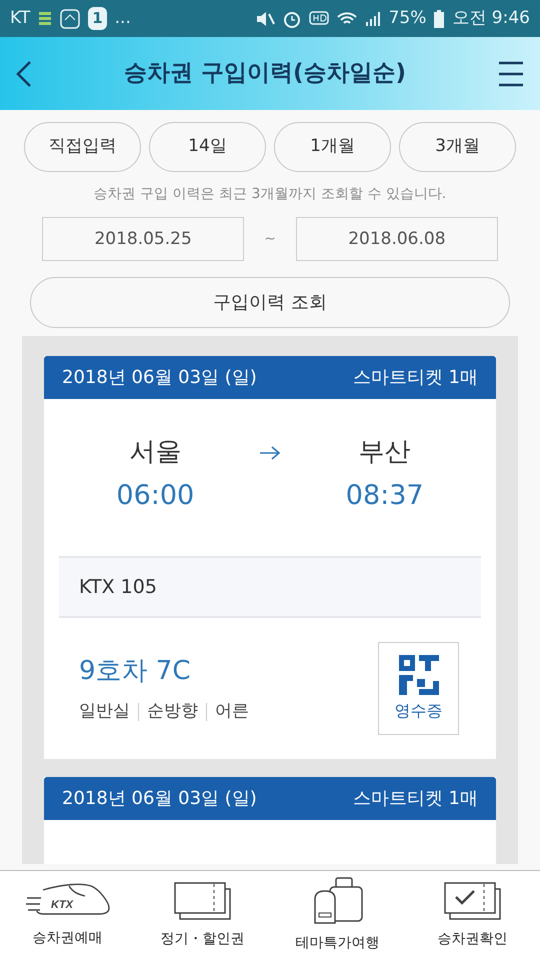  What do you see at coordinates (473, 901) in the screenshot?
I see `ticket-check-icon` at bounding box center [473, 901].